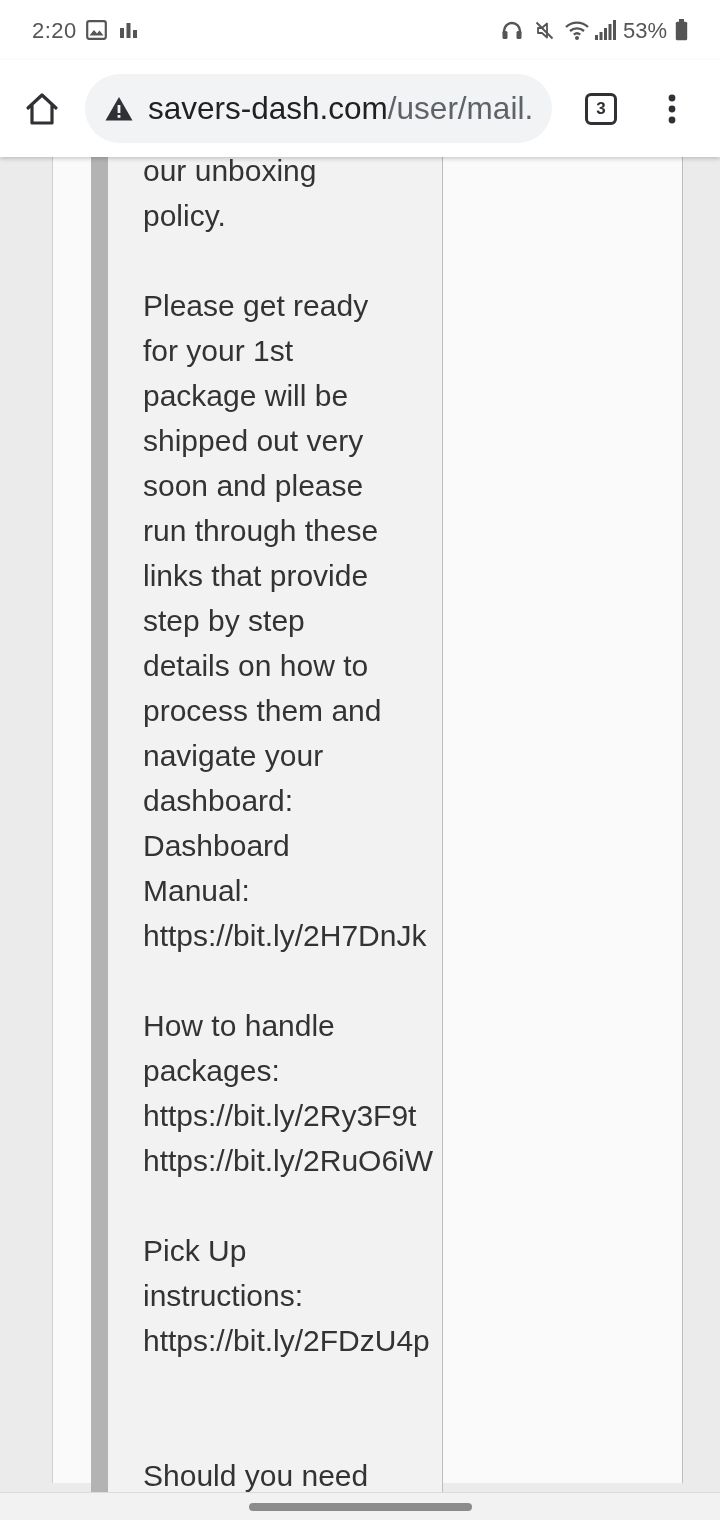 The width and height of the screenshot is (720, 1520). Describe the element at coordinates (601, 108) in the screenshot. I see `tab-switcher-button: 3` at that location.